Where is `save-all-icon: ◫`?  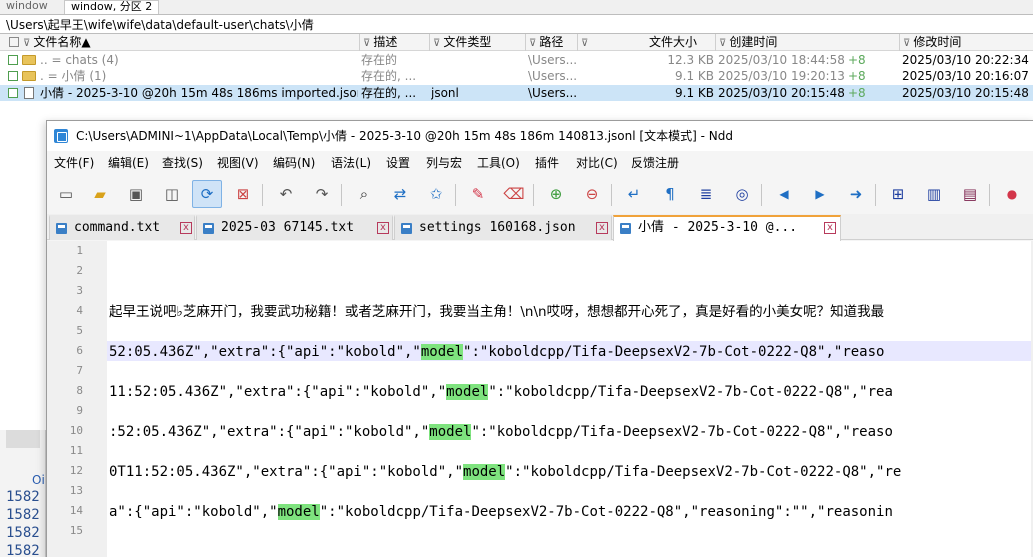 save-all-icon: ◫ is located at coordinates (172, 194).